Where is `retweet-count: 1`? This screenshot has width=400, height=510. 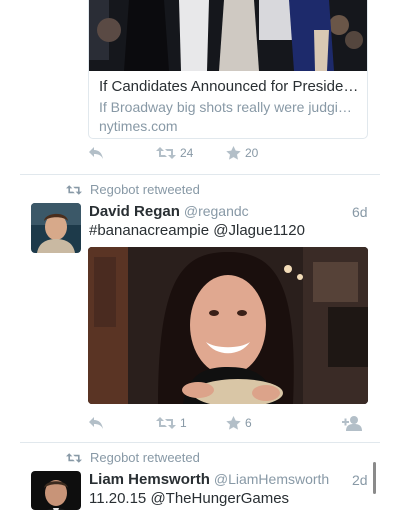 retweet-count: 1 is located at coordinates (183, 423).